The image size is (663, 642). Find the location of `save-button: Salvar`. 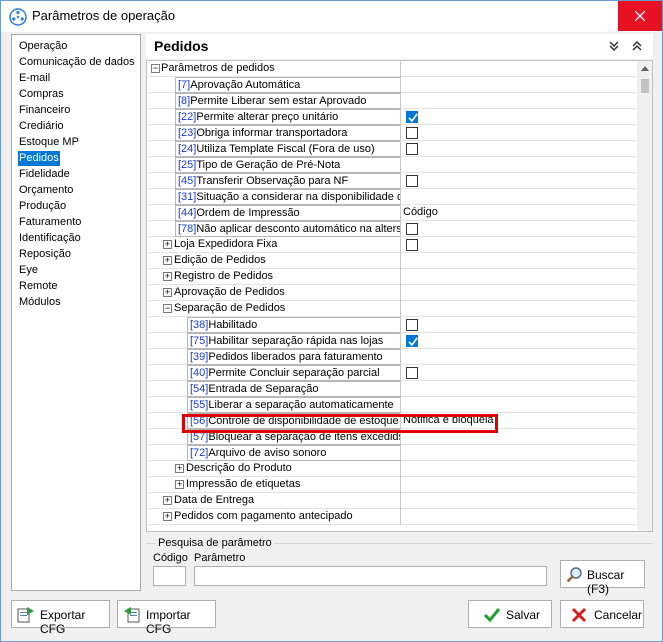

save-button: Salvar is located at coordinates (510, 614).